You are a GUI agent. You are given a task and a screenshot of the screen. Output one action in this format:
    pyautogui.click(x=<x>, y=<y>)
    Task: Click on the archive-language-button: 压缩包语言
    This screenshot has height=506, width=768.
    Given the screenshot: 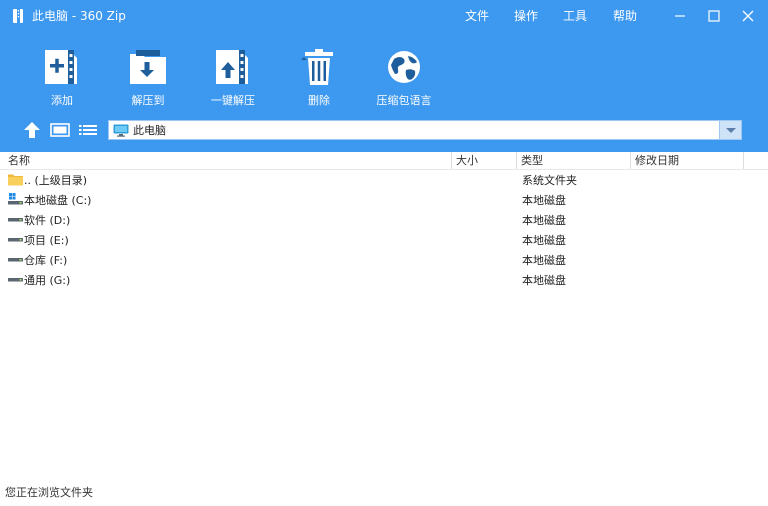 What is the action you would take?
    pyautogui.click(x=404, y=75)
    